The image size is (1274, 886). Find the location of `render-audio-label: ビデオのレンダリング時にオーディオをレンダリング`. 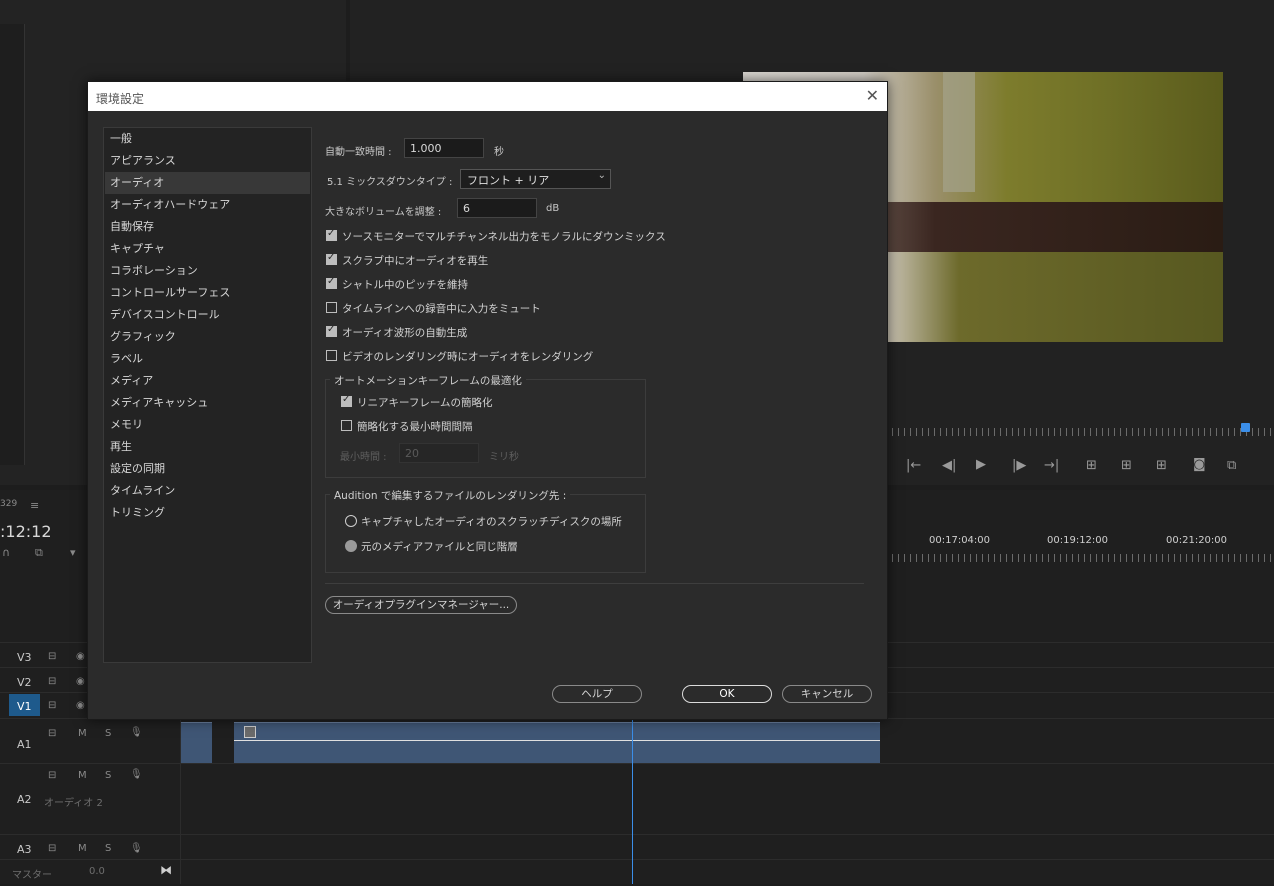

render-audio-label: ビデオのレンダリング時にオーディオをレンダリング is located at coordinates (467, 356).